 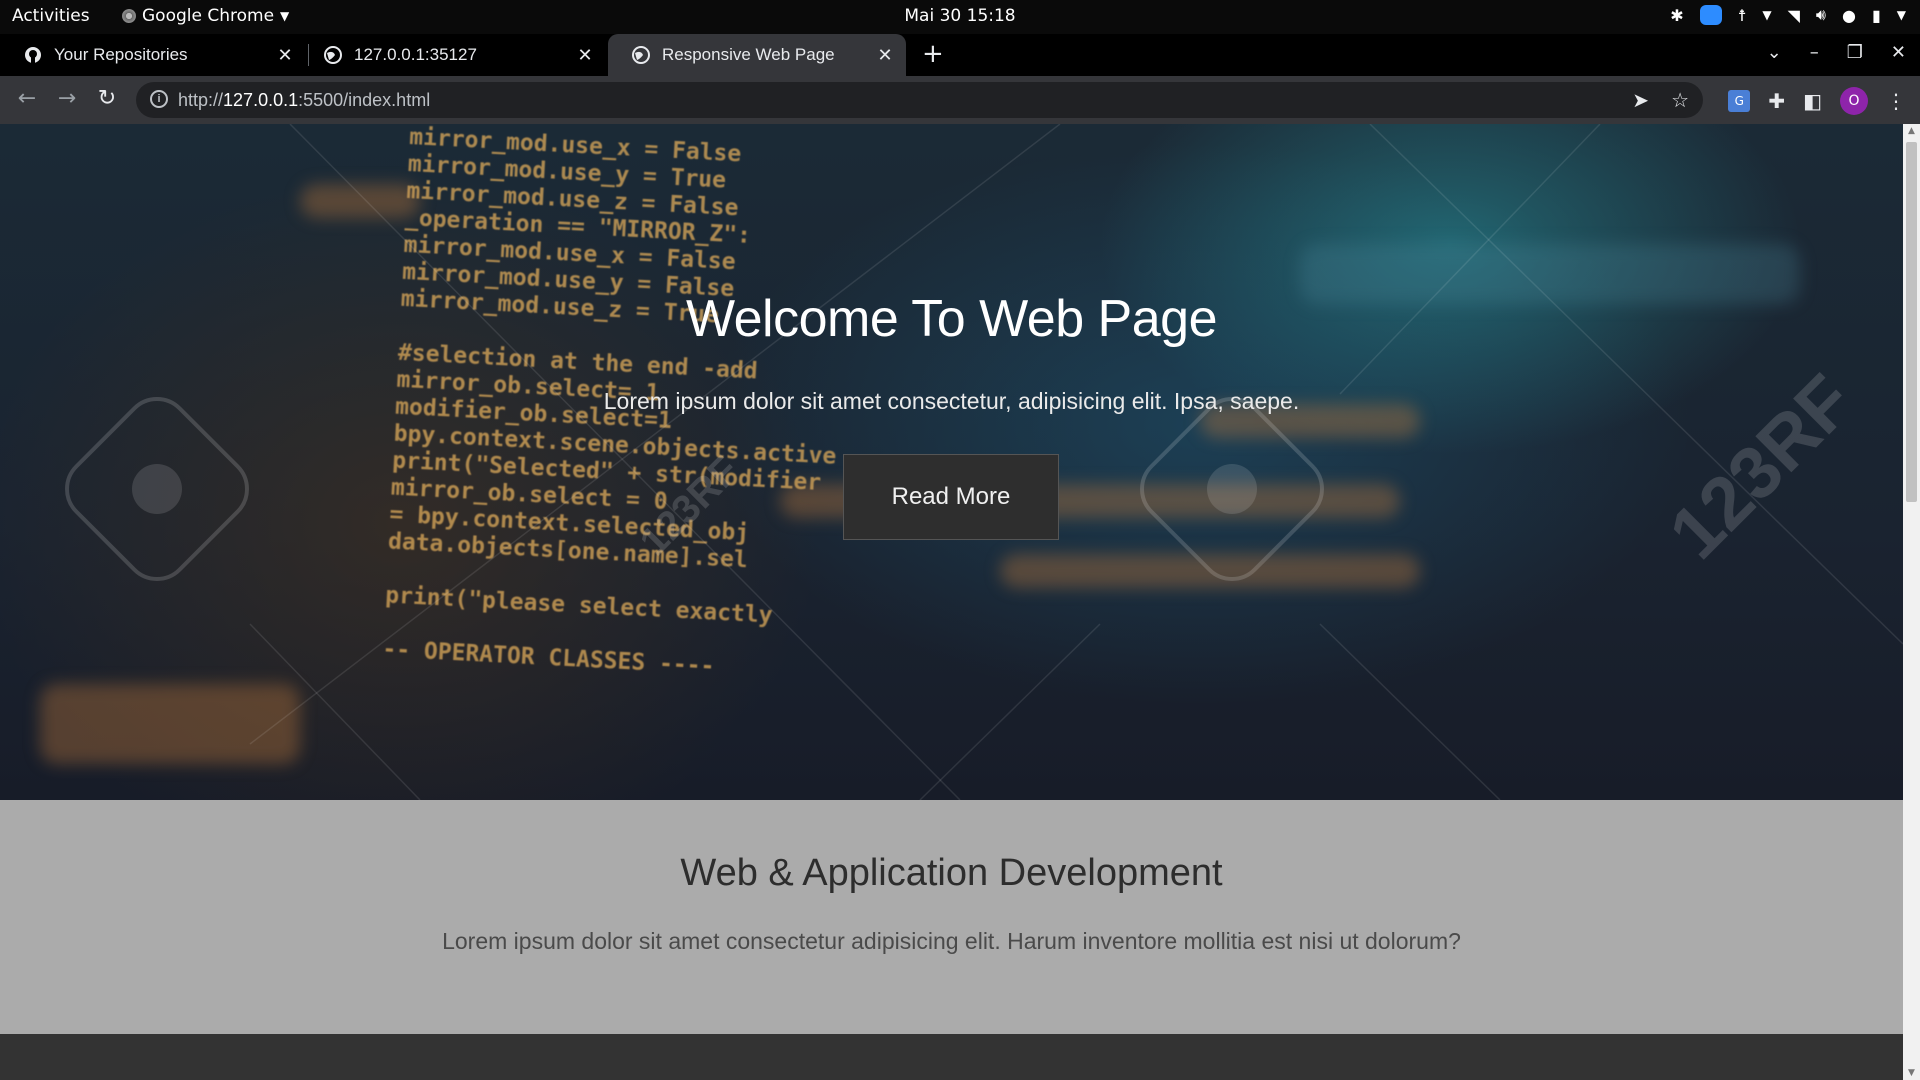 What do you see at coordinates (748, 54) in the screenshot?
I see `tab-title: Responsive Web Page` at bounding box center [748, 54].